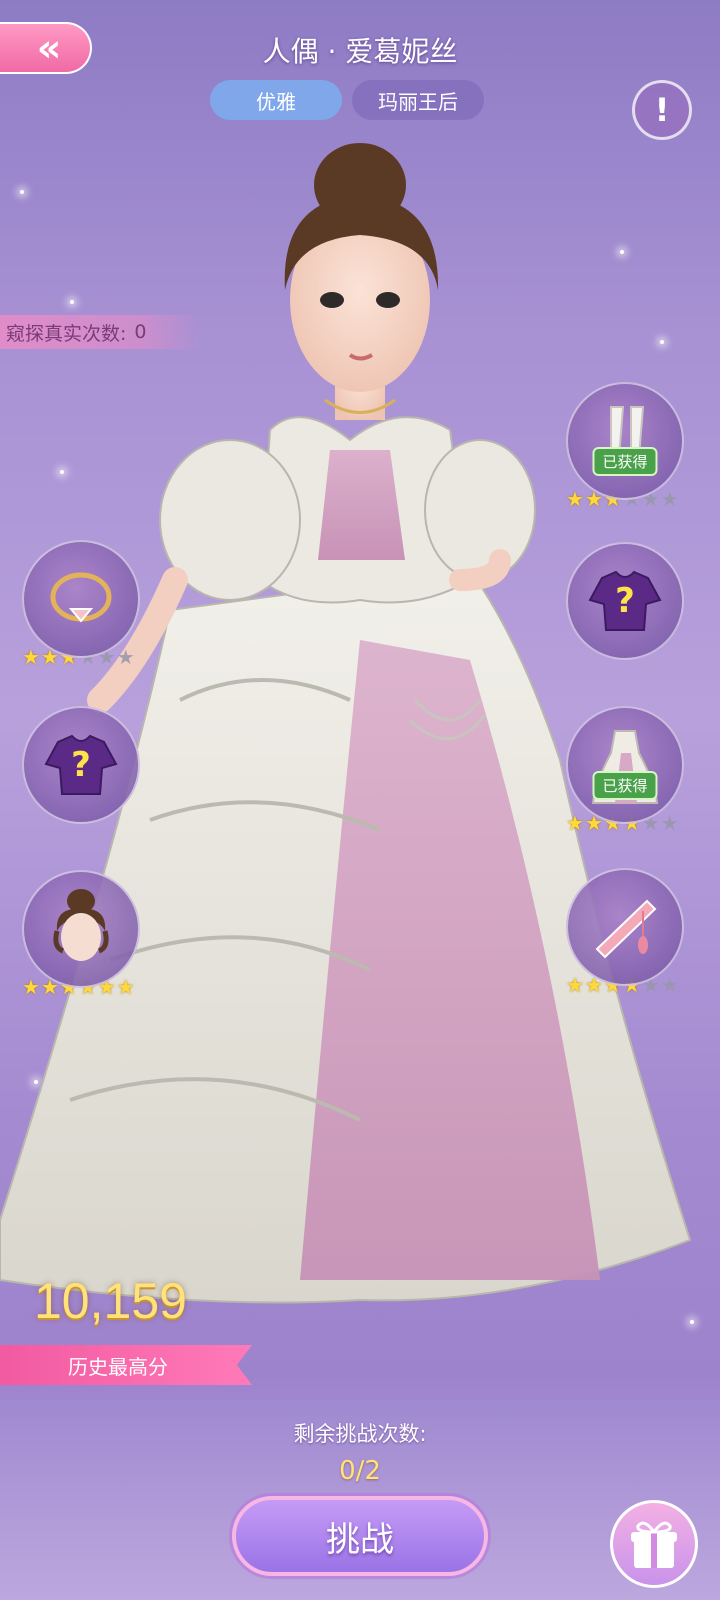  I want to click on item-mystery-left: ?, so click(81, 765).